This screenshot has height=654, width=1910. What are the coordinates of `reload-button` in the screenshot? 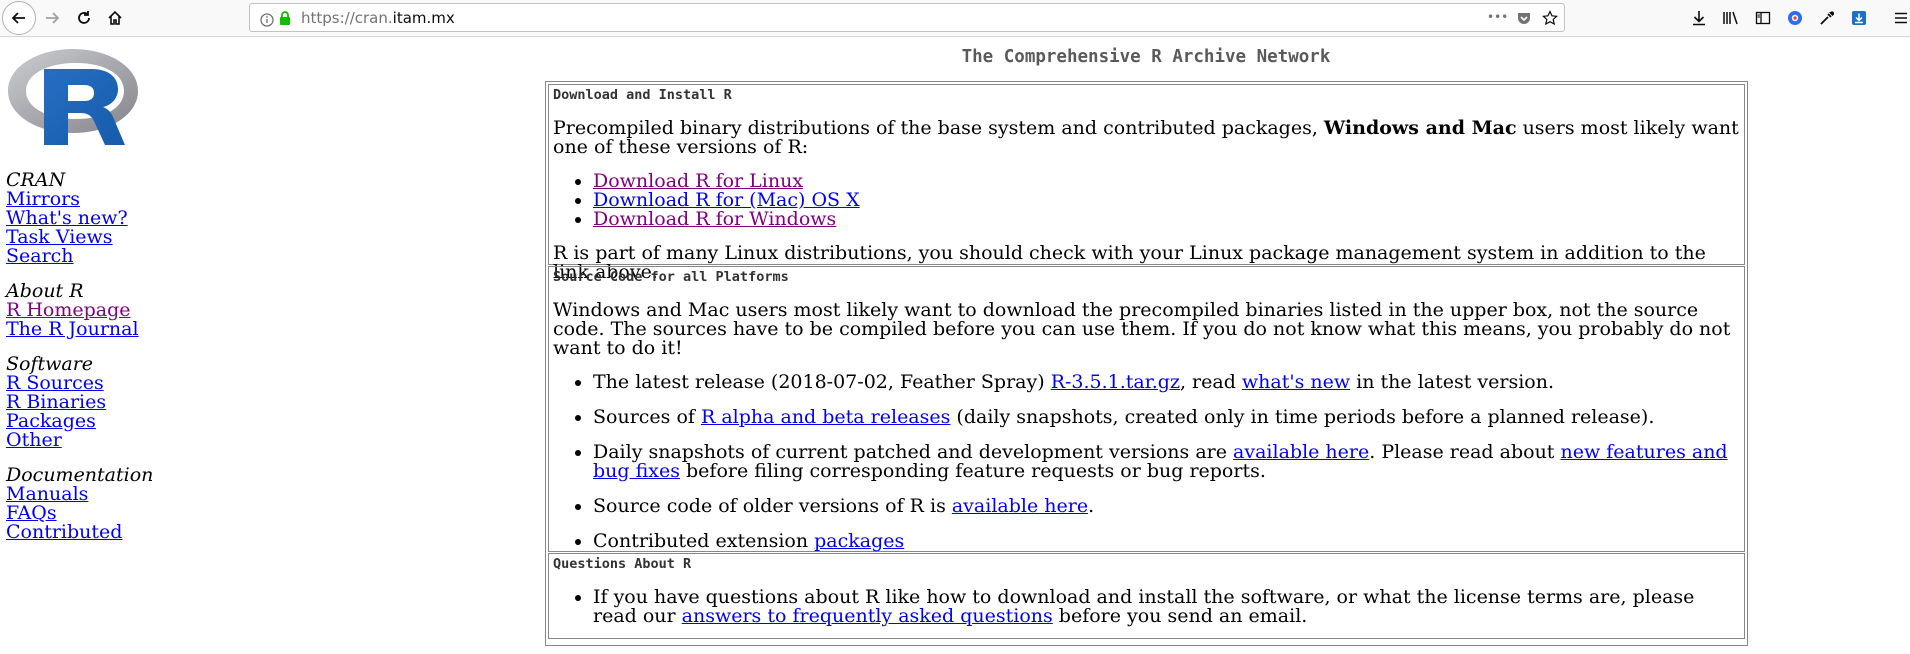 It's located at (84, 18).